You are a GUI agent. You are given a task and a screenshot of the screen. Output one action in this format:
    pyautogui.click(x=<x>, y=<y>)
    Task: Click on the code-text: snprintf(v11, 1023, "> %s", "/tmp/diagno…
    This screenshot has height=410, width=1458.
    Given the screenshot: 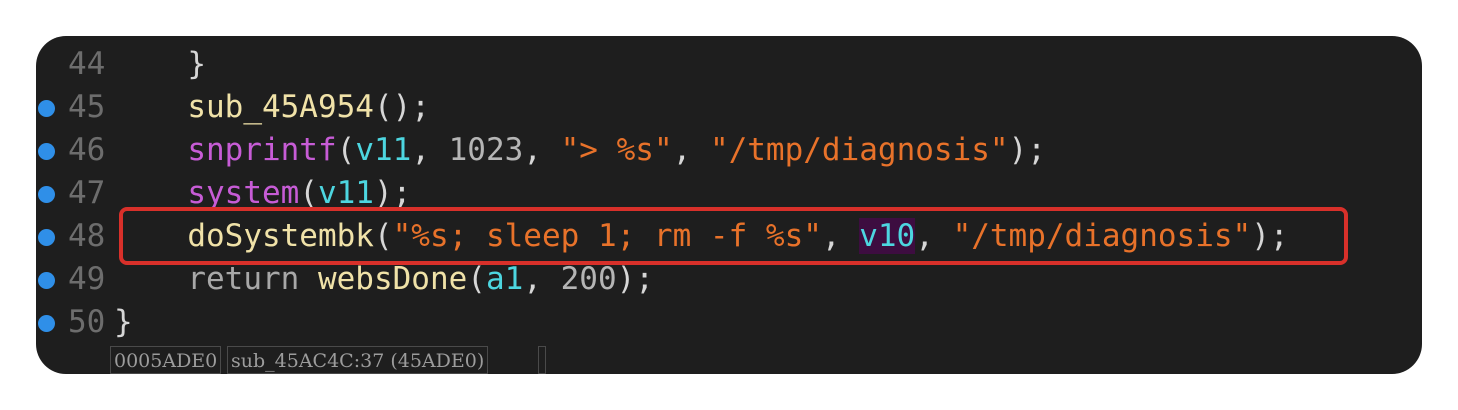 What is the action you would take?
    pyautogui.click(x=598, y=150)
    